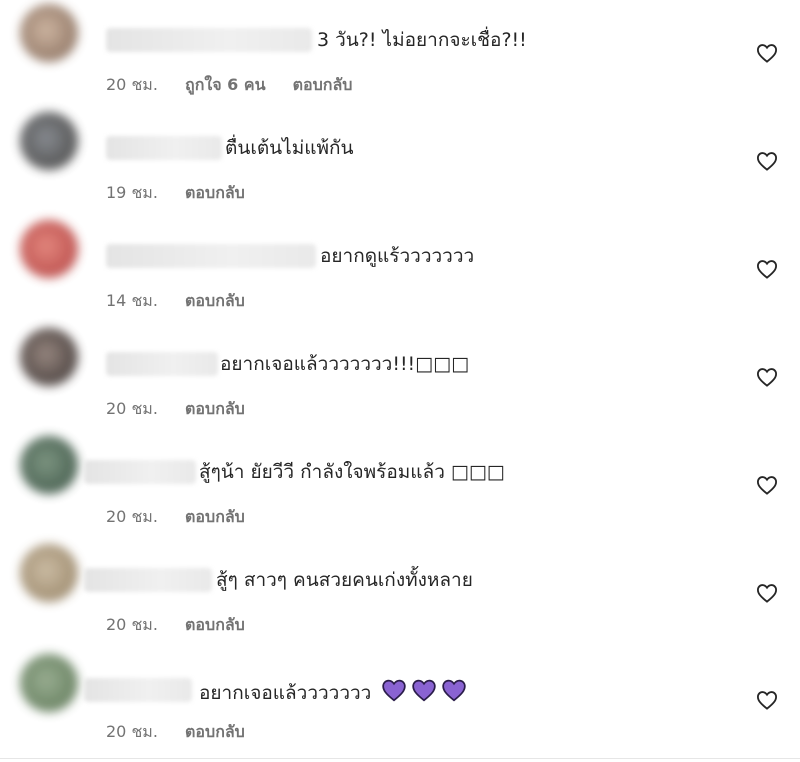 This screenshot has width=800, height=762. I want to click on comment-item: อยากเจอแล้ววววววว 20 ชม. ตอบกลับ, so click(400, 703).